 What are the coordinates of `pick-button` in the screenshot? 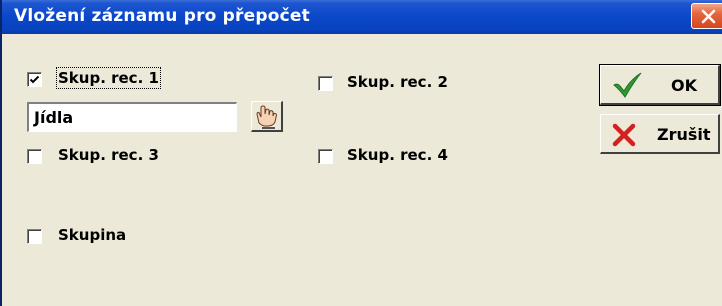 It's located at (267, 116).